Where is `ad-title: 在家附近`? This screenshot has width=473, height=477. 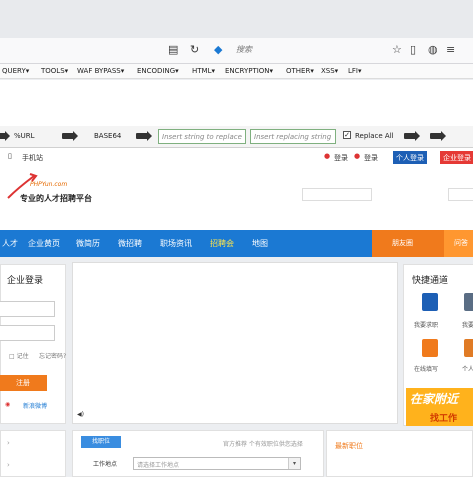 ad-title: 在家附近 is located at coordinates (434, 399).